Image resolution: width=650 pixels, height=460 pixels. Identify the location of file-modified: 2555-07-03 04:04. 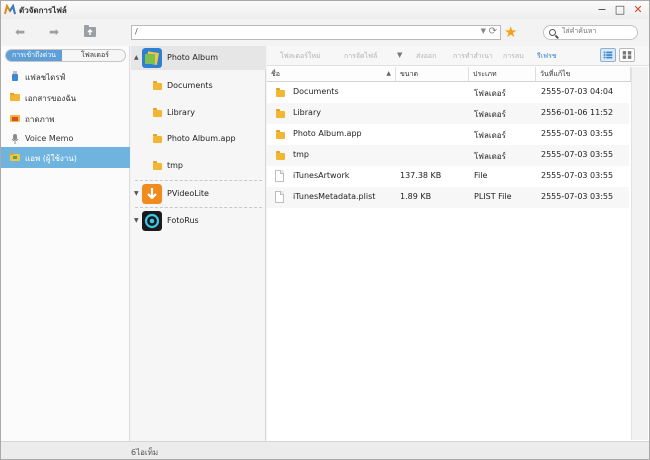
(577, 91).